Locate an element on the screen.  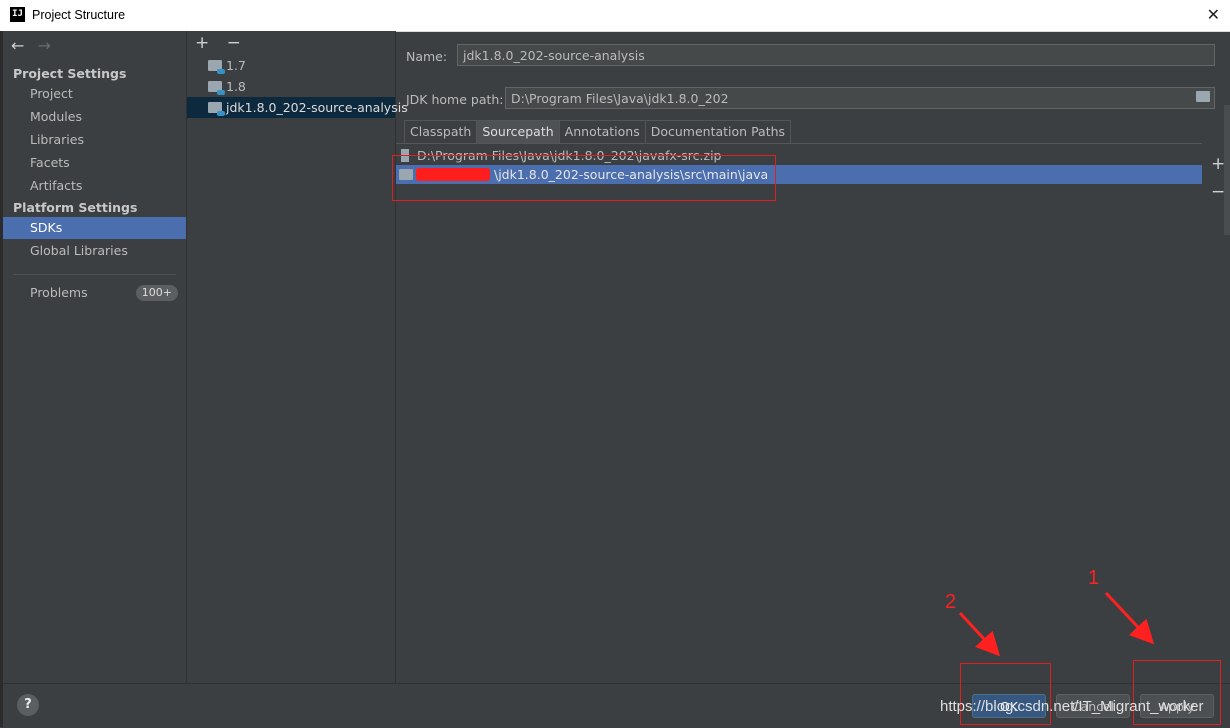
annotation-arrows is located at coordinates (1056, 624).